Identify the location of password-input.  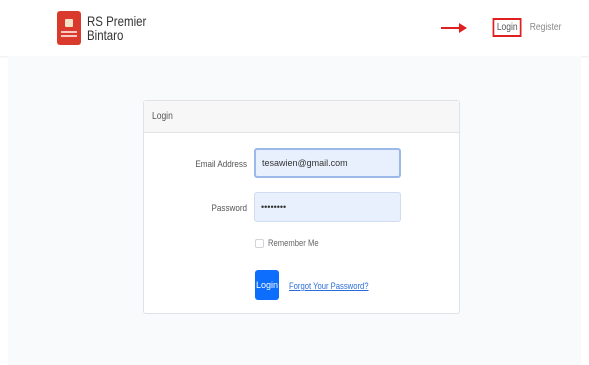
(327, 207).